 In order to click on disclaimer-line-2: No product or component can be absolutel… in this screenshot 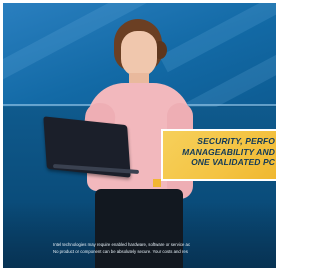, I will do `click(120, 251)`.